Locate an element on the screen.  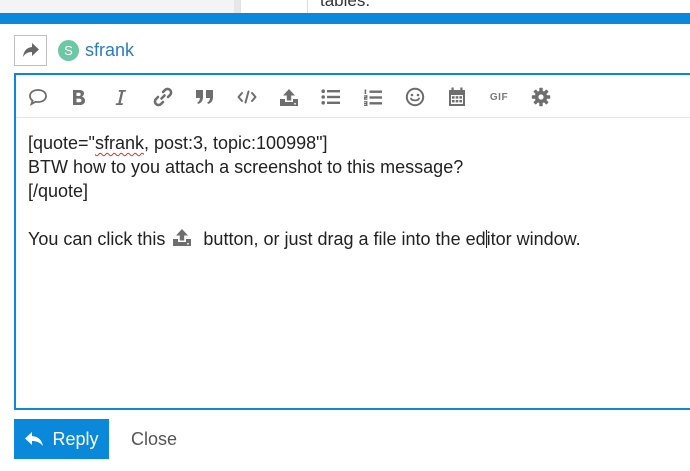
bullet-list-button is located at coordinates (331, 97).